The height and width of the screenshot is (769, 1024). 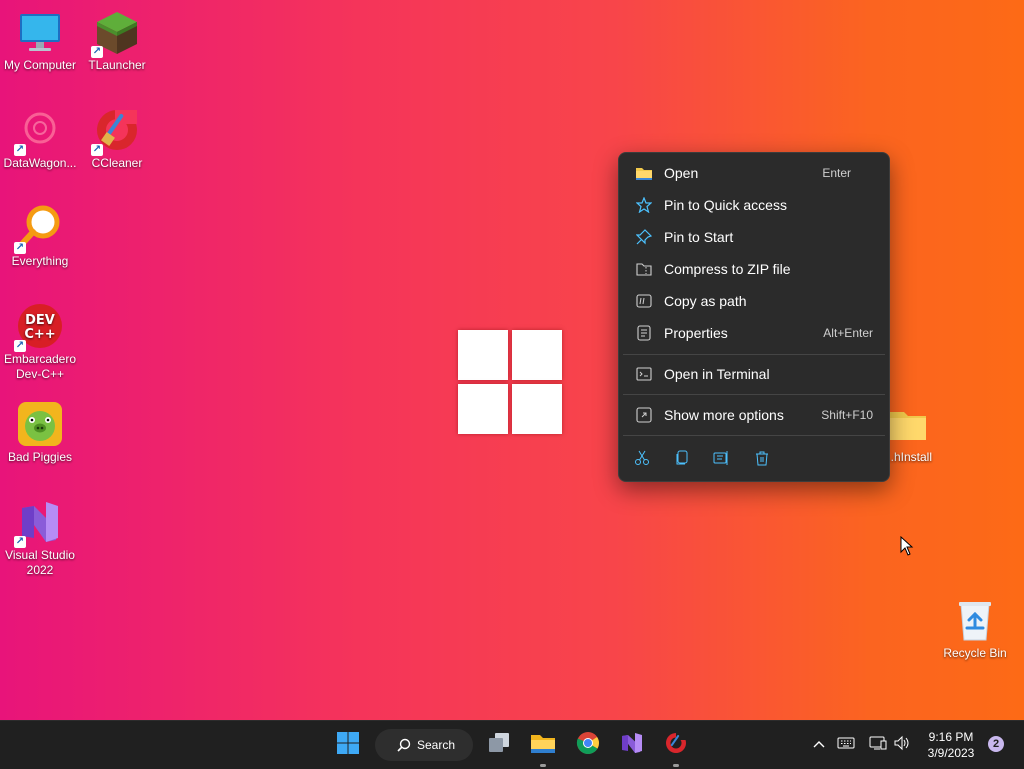 I want to click on icon-label: Embarcadero Dev-C++, so click(x=40, y=366).